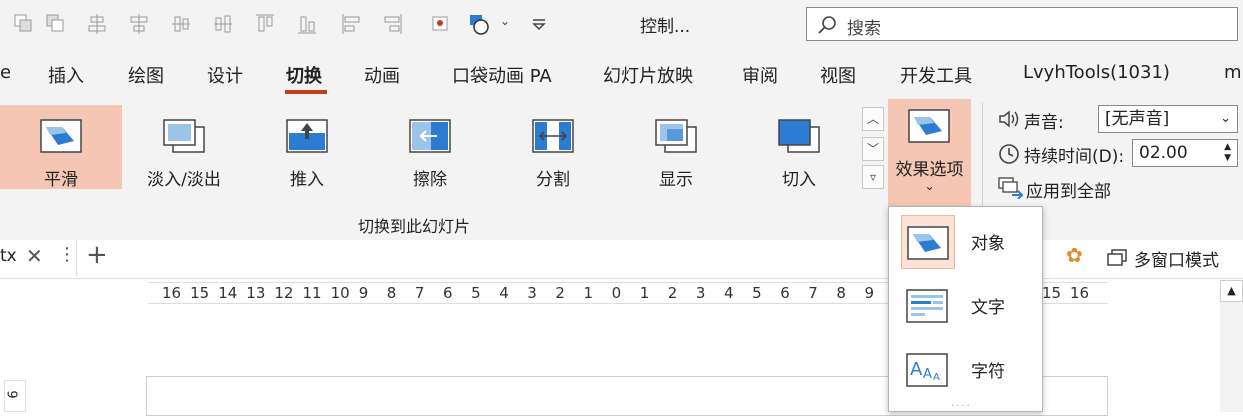  Describe the element at coordinates (1044, 123) in the screenshot. I see `sound-label: 声音:` at that location.